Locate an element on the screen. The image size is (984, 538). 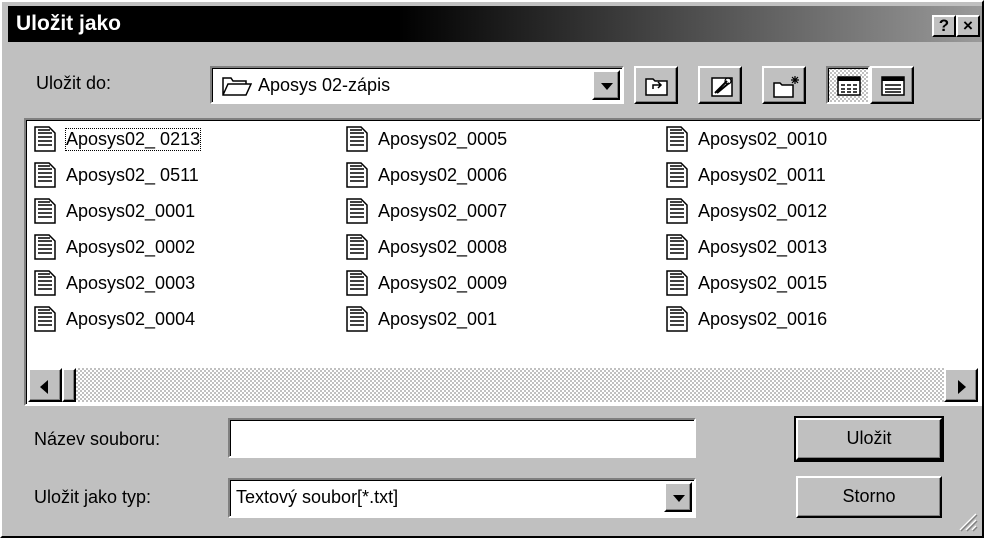
arrow-left-icon is located at coordinates (44, 387).